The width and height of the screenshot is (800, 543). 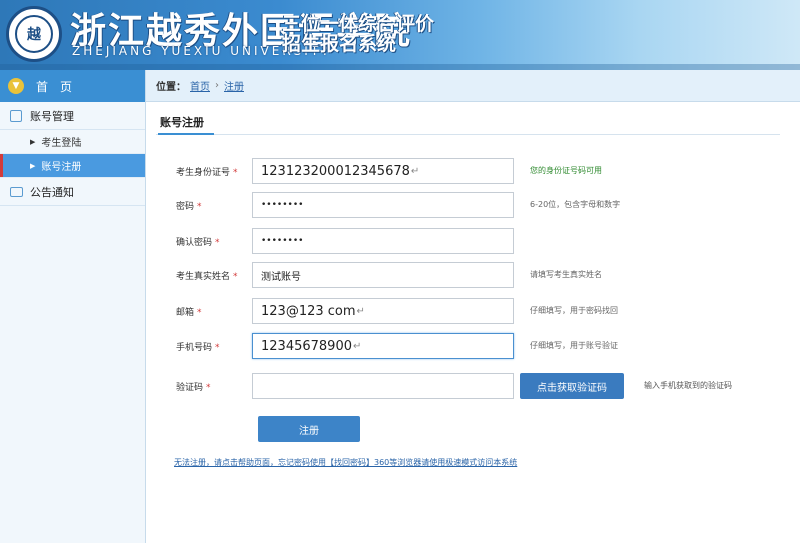 I want to click on breadcrumb-prefix: 位置：, so click(x=171, y=87).